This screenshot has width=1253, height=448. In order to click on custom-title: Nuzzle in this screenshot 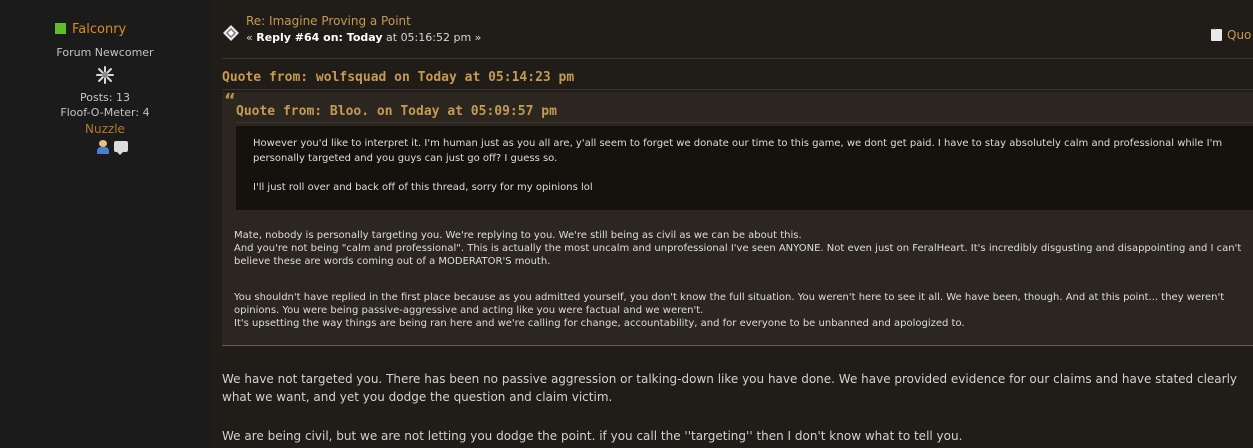, I will do `click(105, 129)`.